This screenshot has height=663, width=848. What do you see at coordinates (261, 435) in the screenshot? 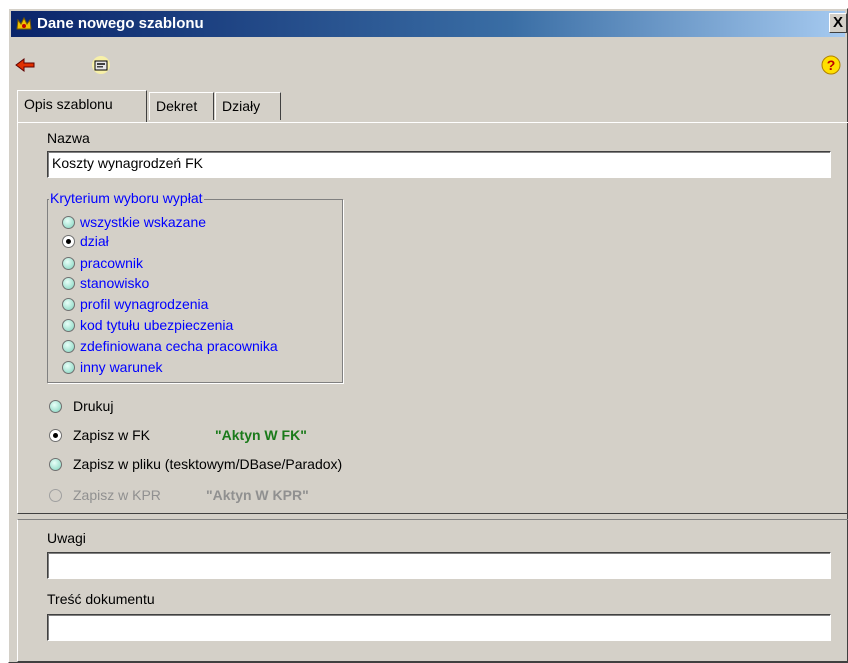
I see `fk-target-note: "Aktyn W FK"` at bounding box center [261, 435].